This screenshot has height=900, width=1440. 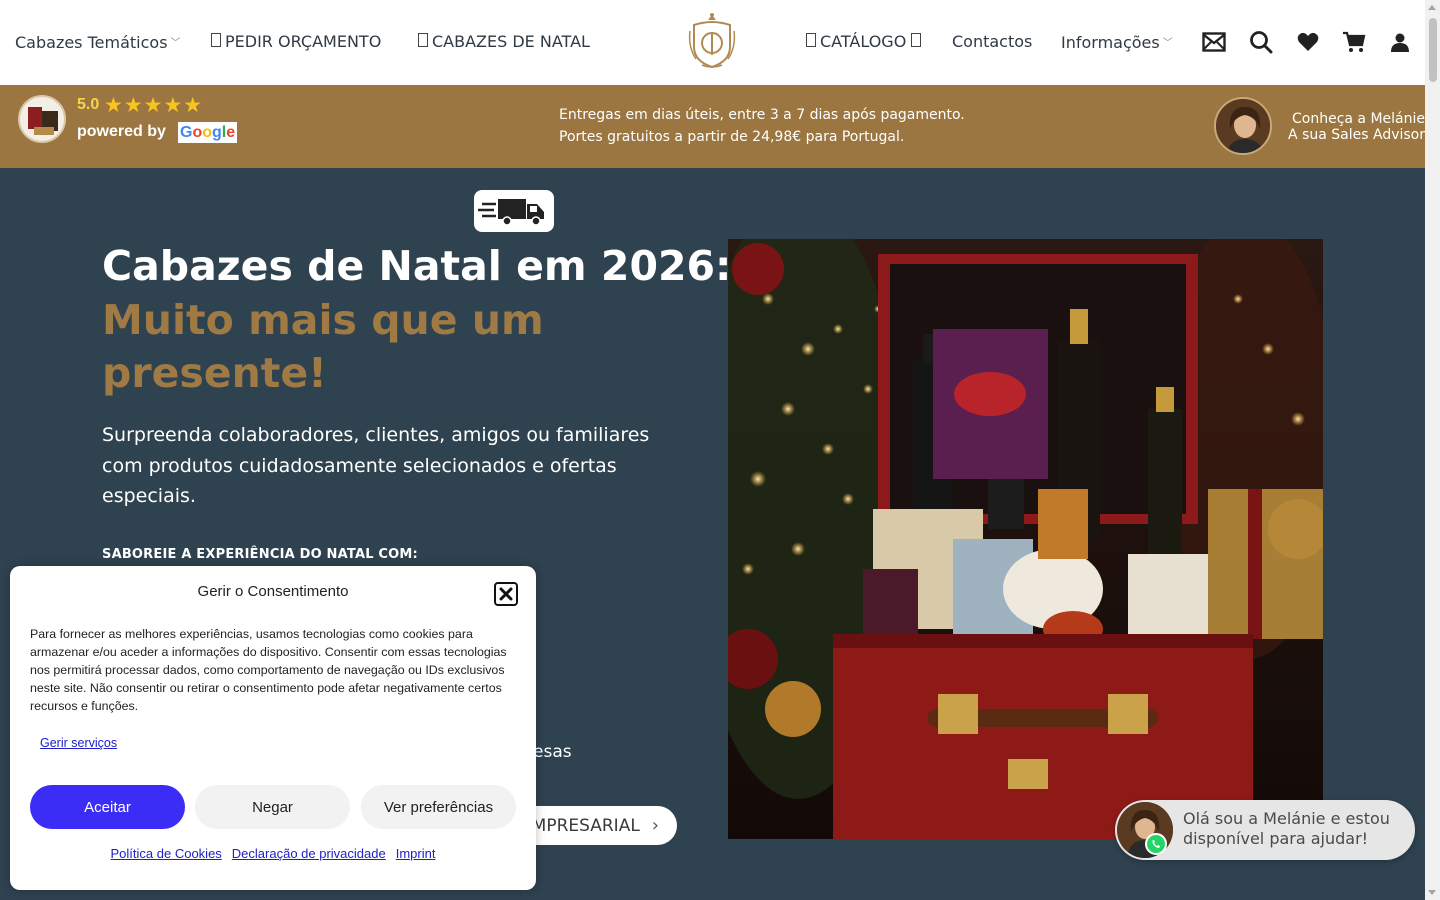 I want to click on hero-list-item-partial: esas, so click(x=552, y=752).